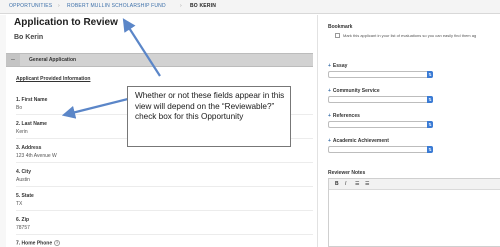 The height and width of the screenshot is (247, 500). I want to click on collapse-icon: –, so click(13, 60).